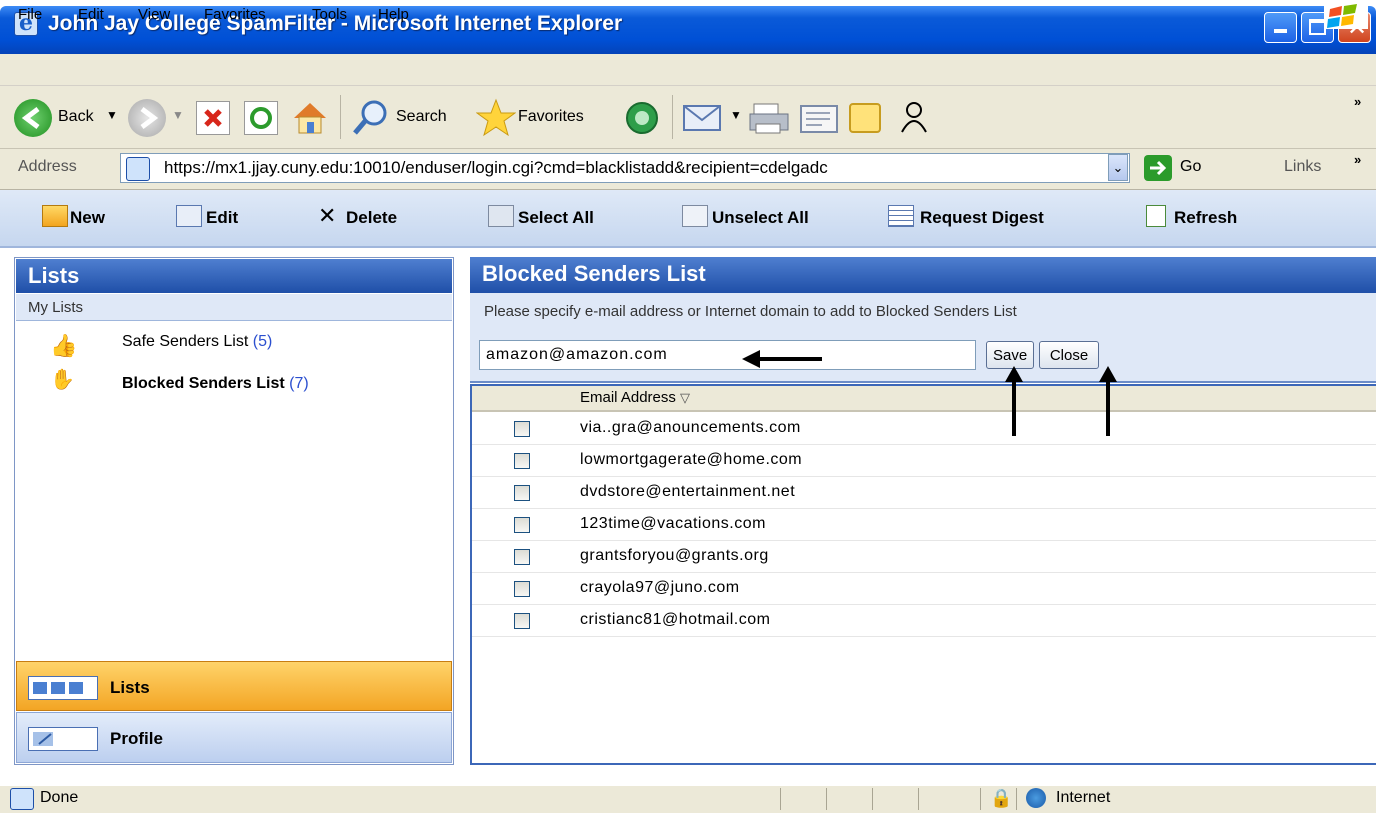 The image size is (1376, 813). I want to click on go-button-label: Go, so click(1190, 167).